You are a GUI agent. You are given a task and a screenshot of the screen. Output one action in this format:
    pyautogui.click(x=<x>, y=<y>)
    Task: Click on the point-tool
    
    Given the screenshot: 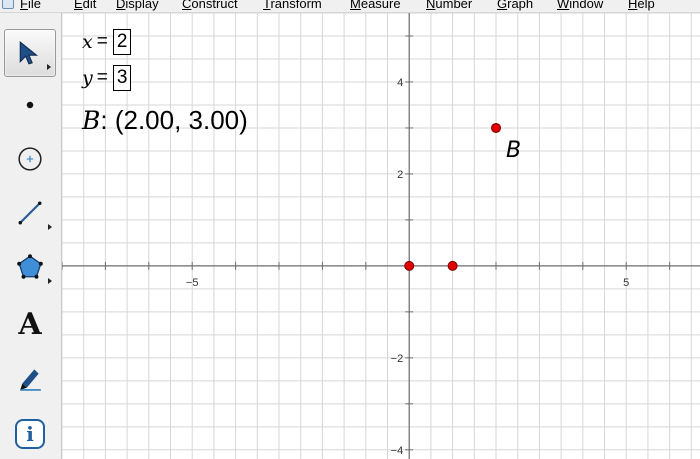 What is the action you would take?
    pyautogui.click(x=30, y=105)
    